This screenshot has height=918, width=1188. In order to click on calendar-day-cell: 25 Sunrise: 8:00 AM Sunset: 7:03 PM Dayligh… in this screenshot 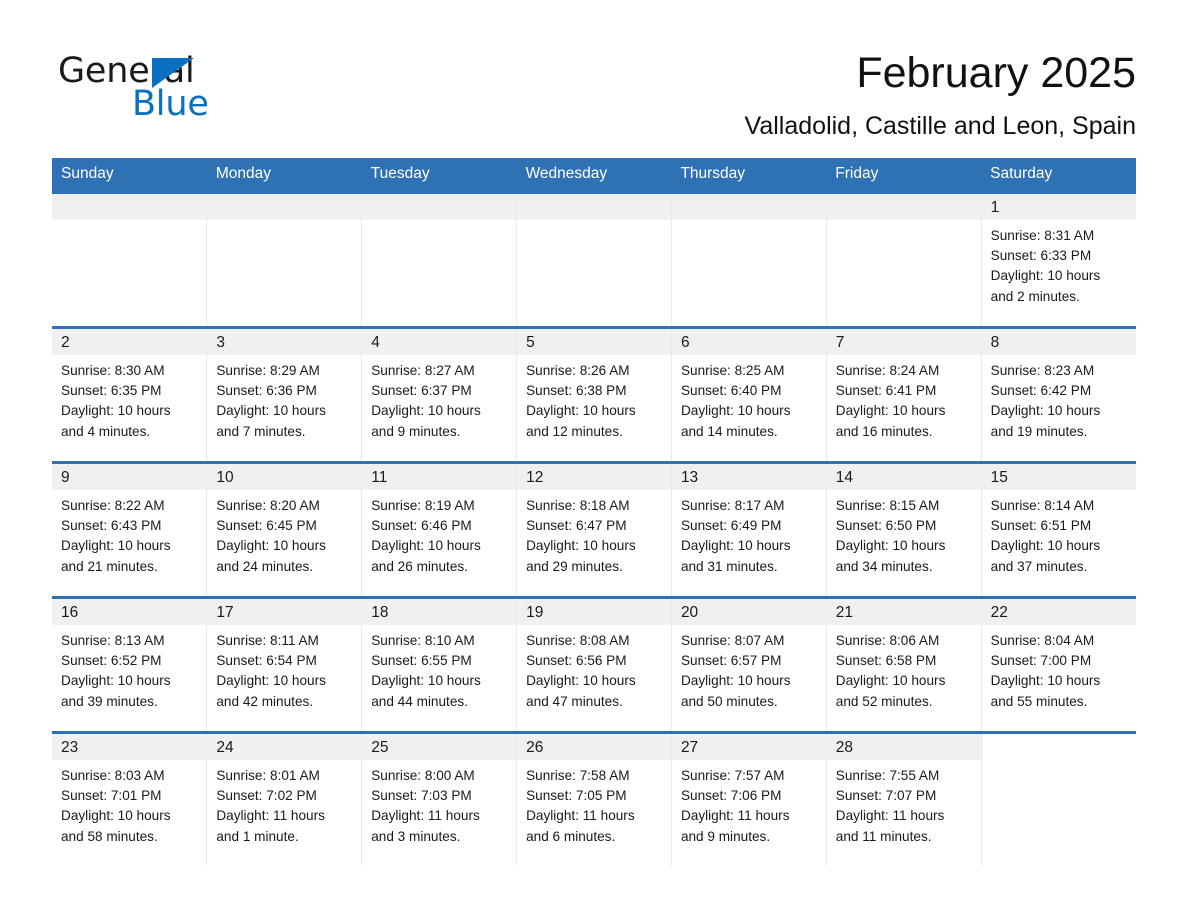, I will do `click(439, 798)`.